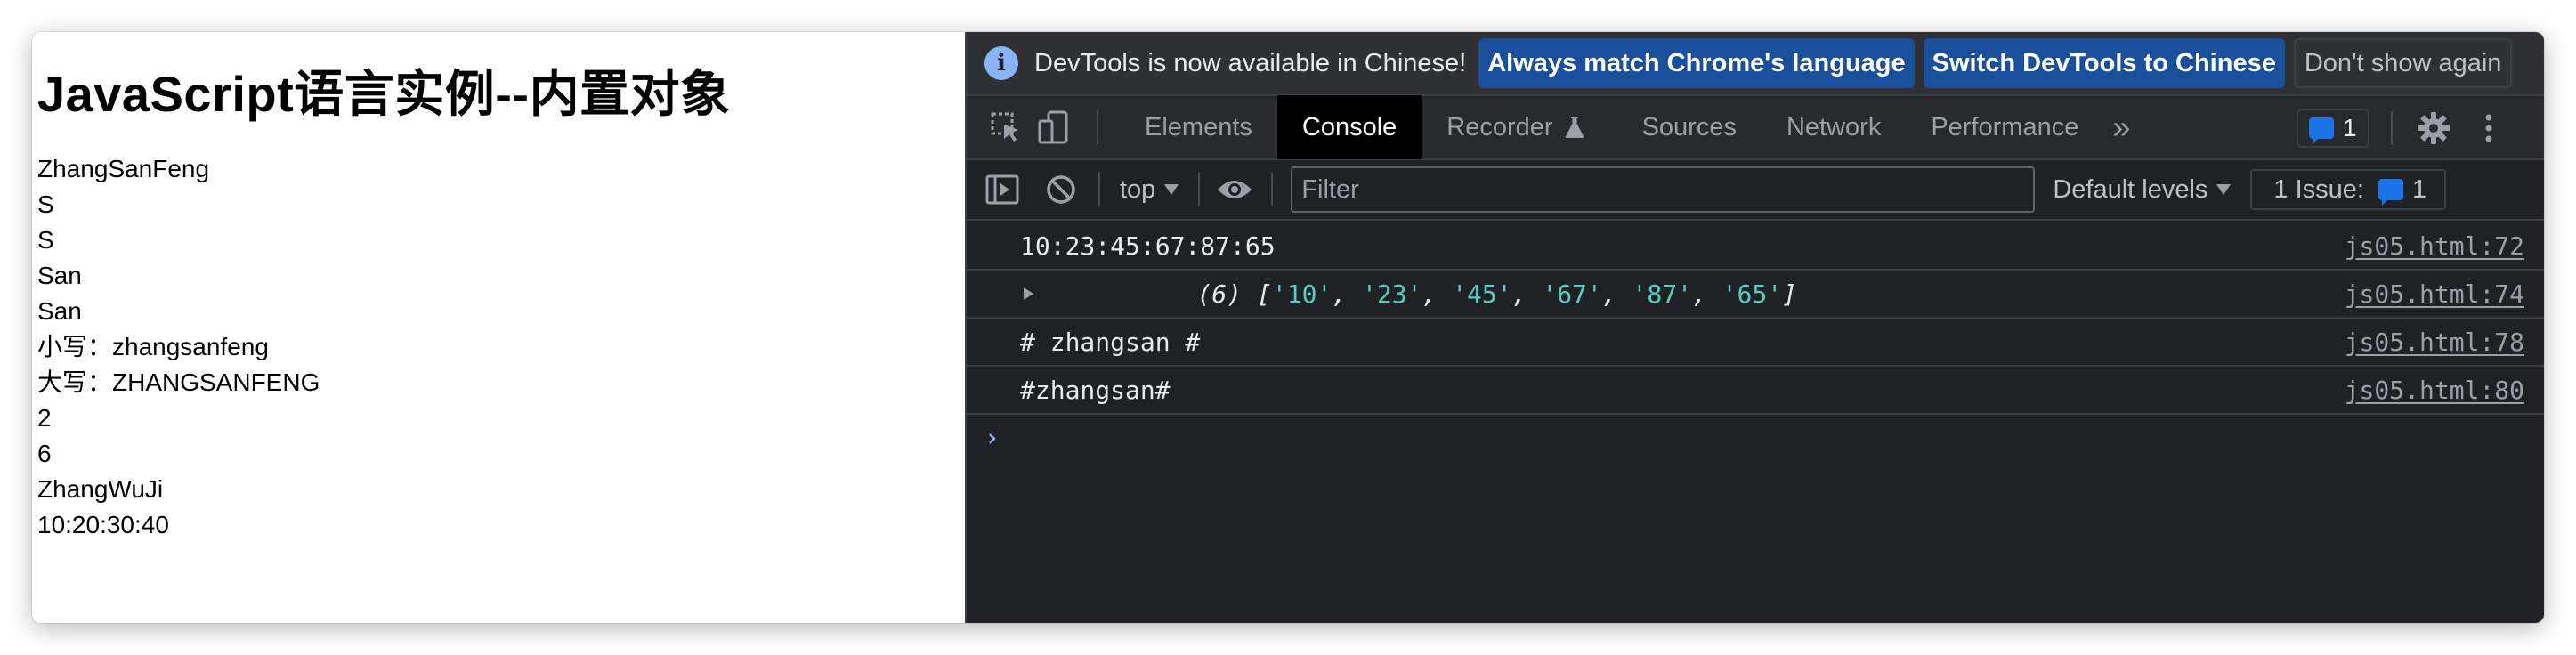 Image resolution: width=2576 pixels, height=655 pixels. What do you see at coordinates (2350, 128) in the screenshot?
I see `issues-badge-count: 1` at bounding box center [2350, 128].